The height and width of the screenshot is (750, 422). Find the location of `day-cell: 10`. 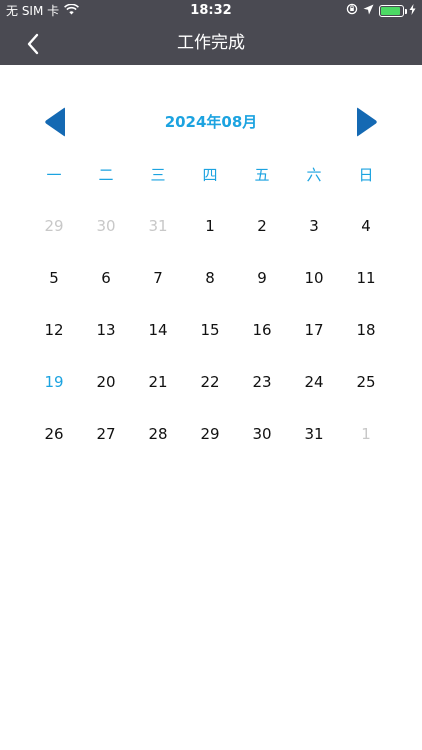

day-cell: 10 is located at coordinates (314, 278).